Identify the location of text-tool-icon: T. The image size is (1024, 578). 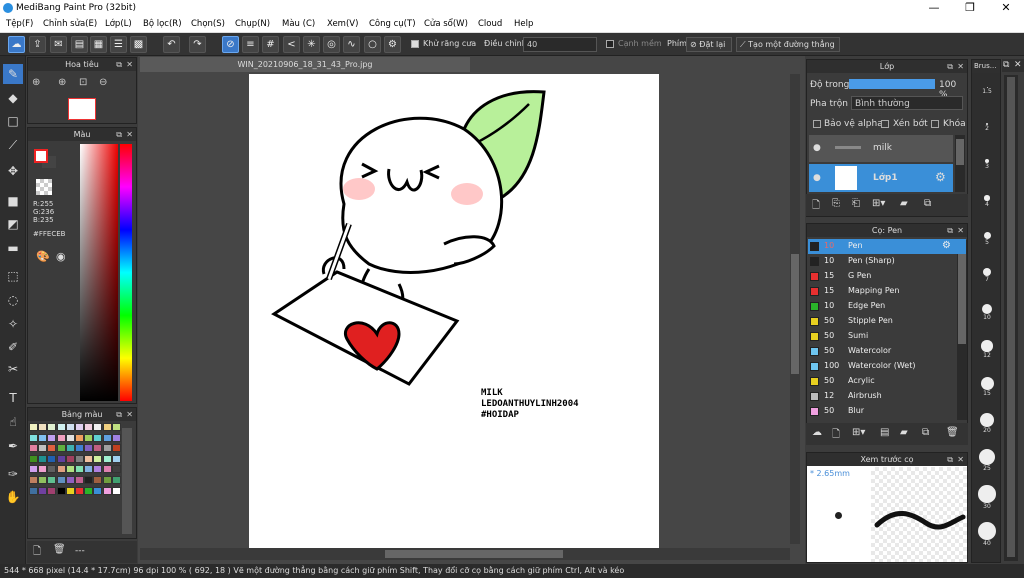
(13, 398).